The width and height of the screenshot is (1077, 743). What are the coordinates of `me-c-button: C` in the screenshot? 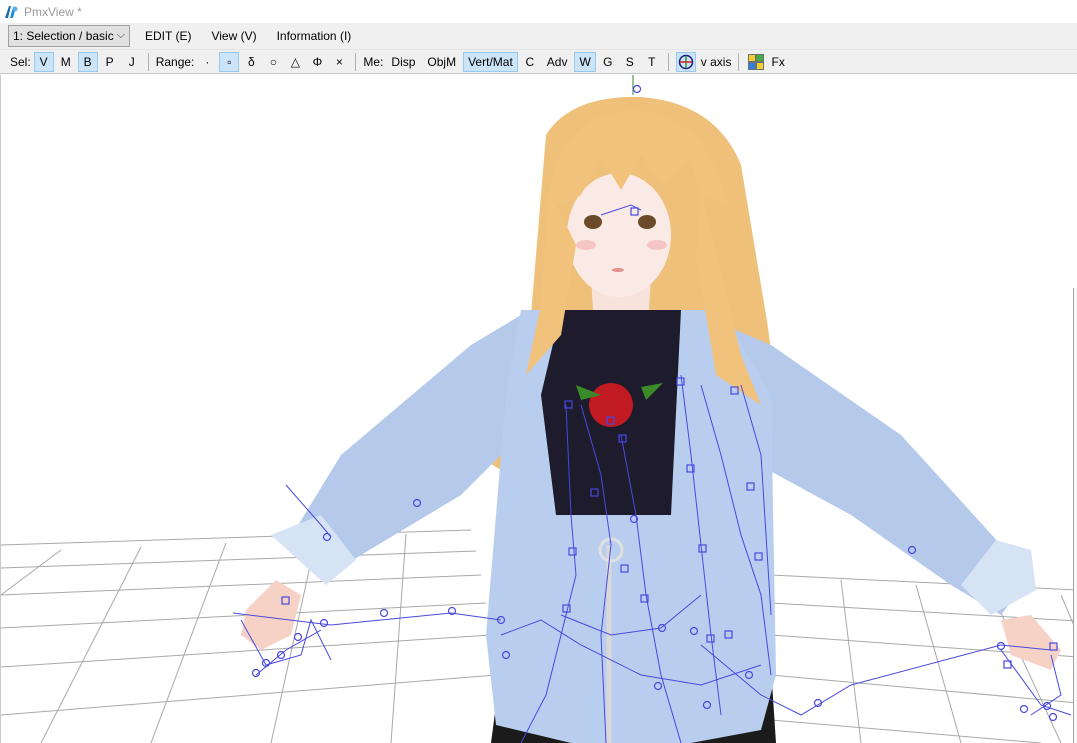 It's located at (530, 62).